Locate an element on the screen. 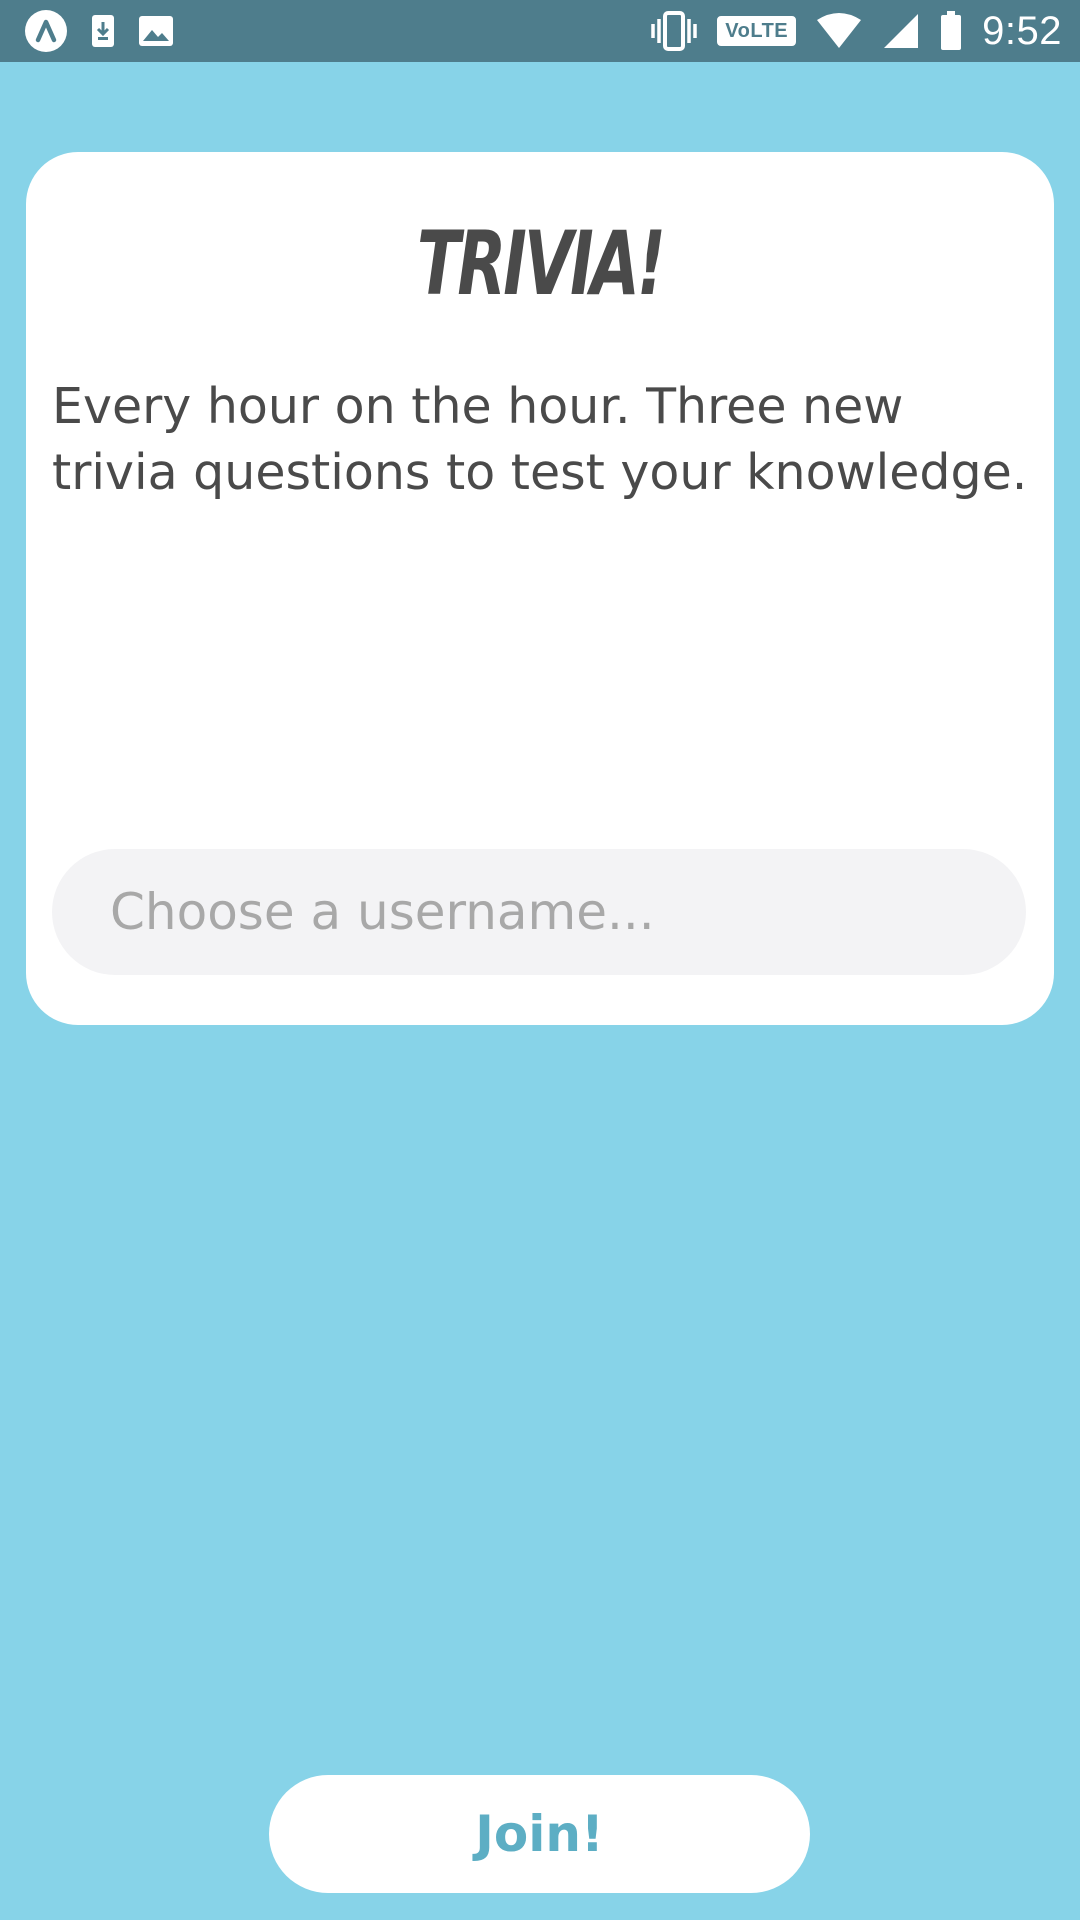 The image size is (1080, 1920). status-bar-right: VoLTE 9:52 is located at coordinates (856, 31).